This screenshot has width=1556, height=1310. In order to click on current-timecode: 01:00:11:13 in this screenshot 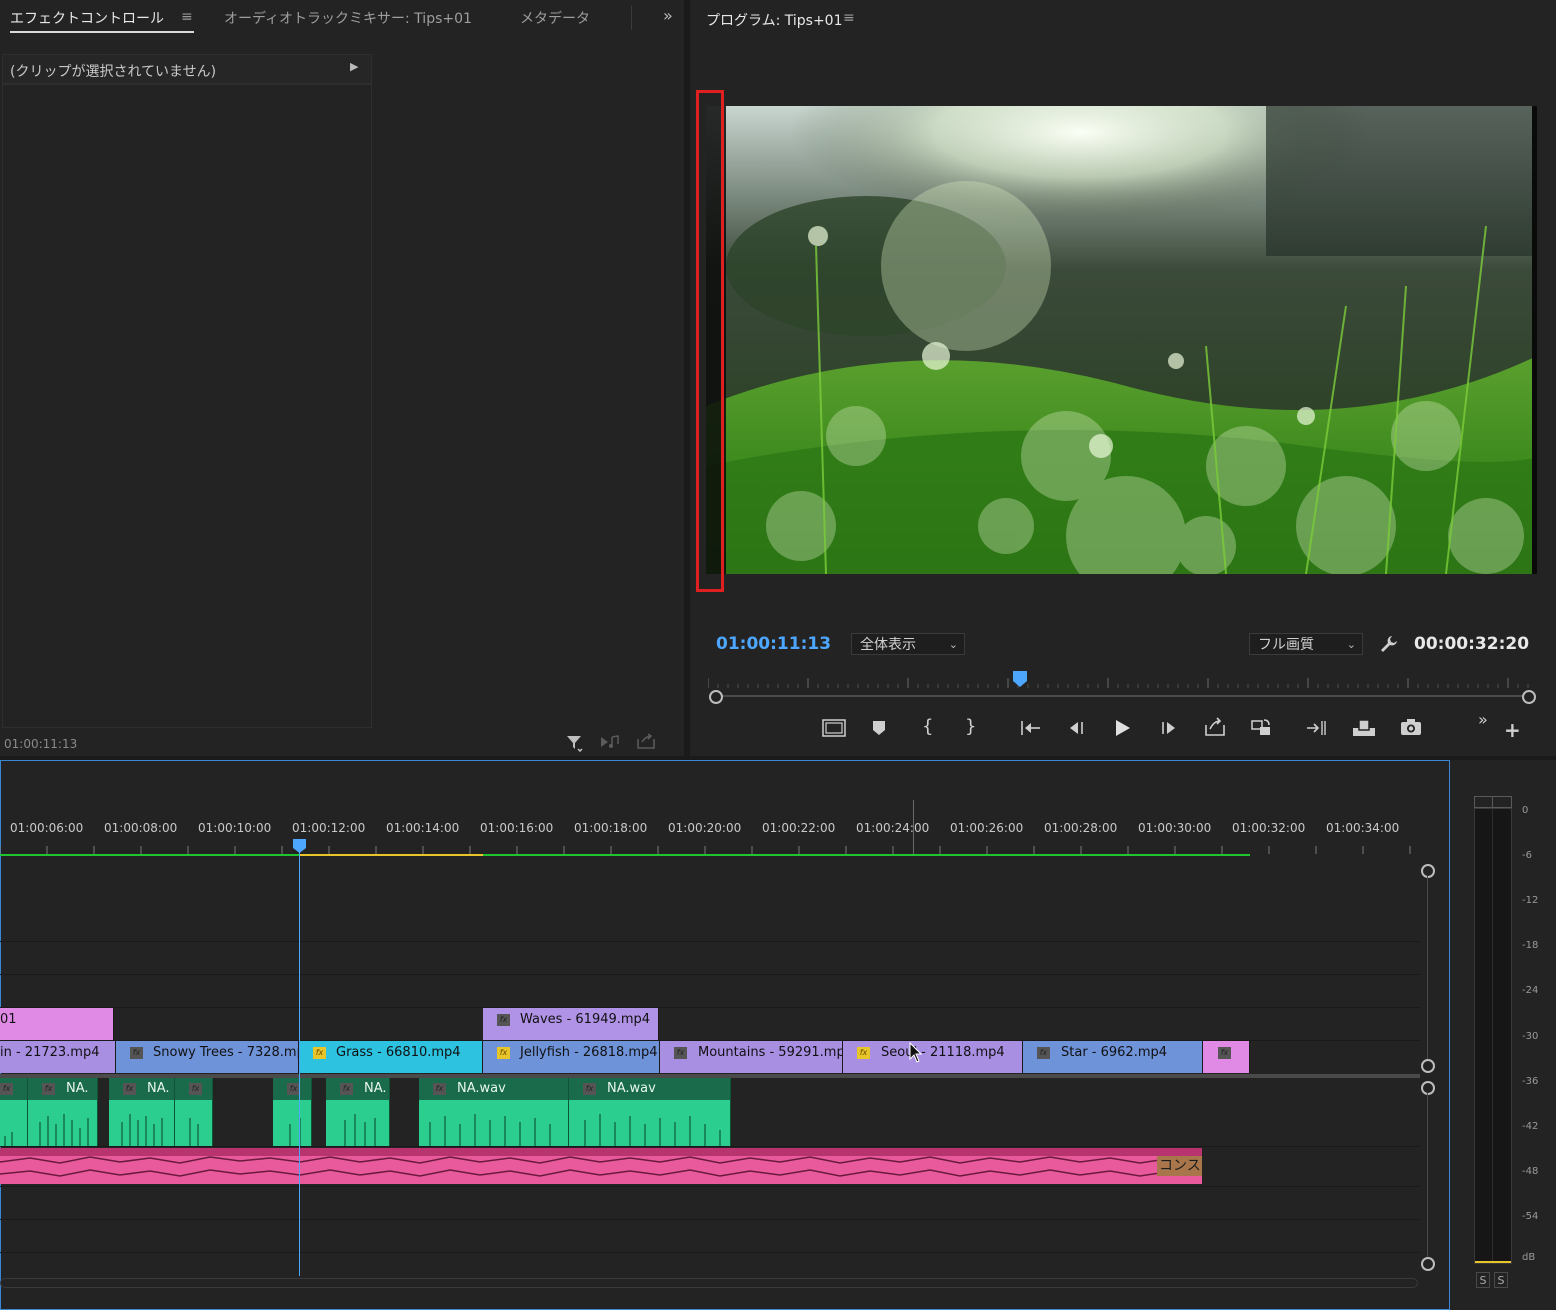, I will do `click(773, 644)`.